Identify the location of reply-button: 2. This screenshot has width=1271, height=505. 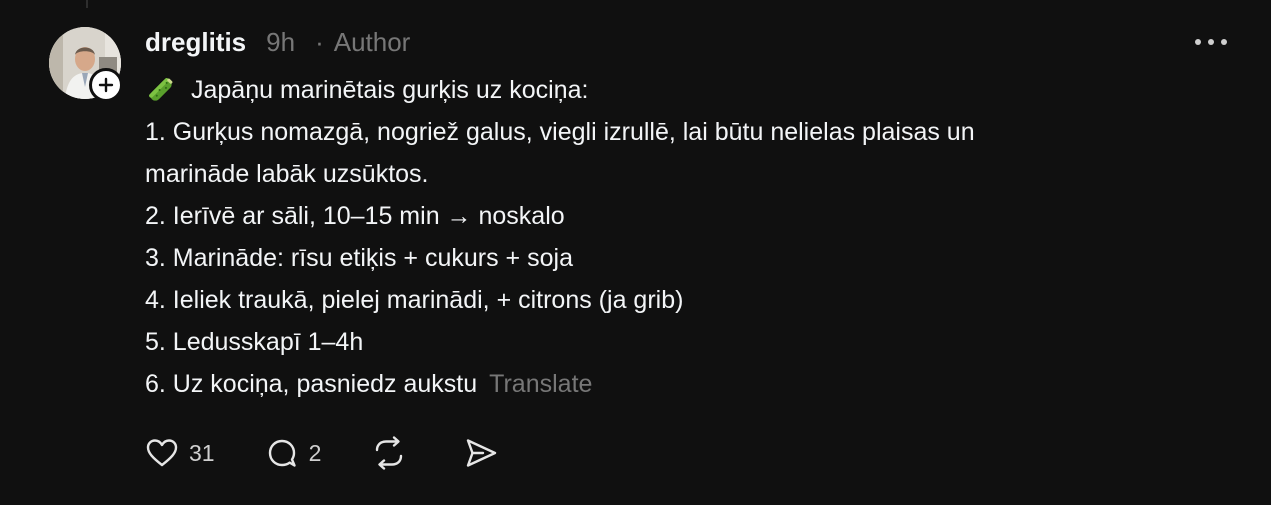
(293, 453).